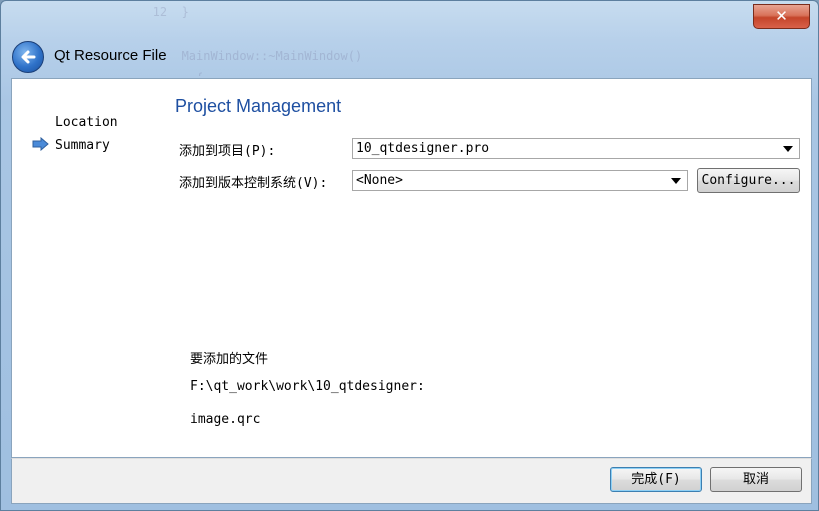  Describe the element at coordinates (229, 359) in the screenshot. I see `files-heading: 要添加的文件` at that location.